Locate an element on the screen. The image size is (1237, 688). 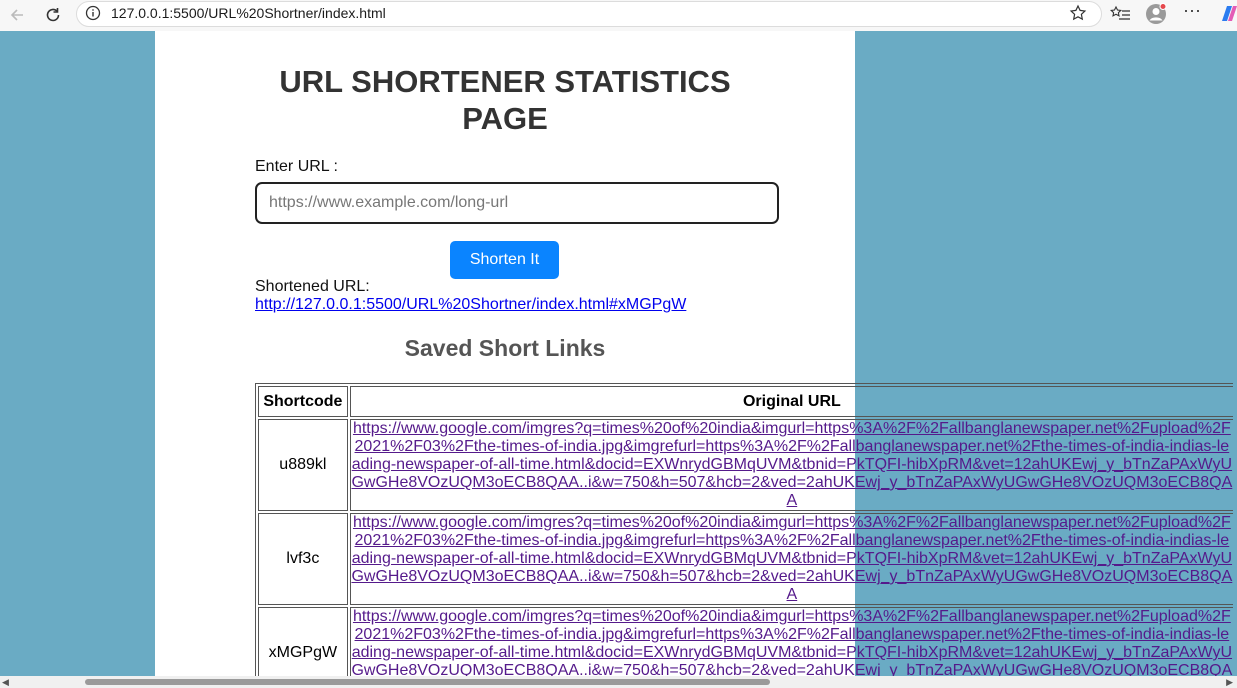
address-bar: 127.0.0.1:5500/URL%20Shortner/index.html is located at coordinates (589, 14).